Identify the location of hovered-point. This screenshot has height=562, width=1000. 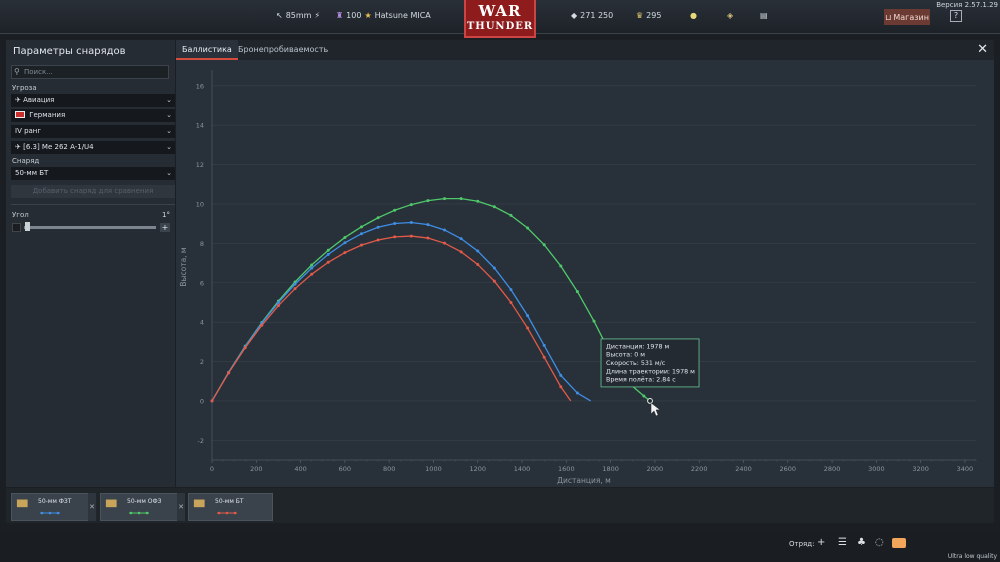
(650, 401).